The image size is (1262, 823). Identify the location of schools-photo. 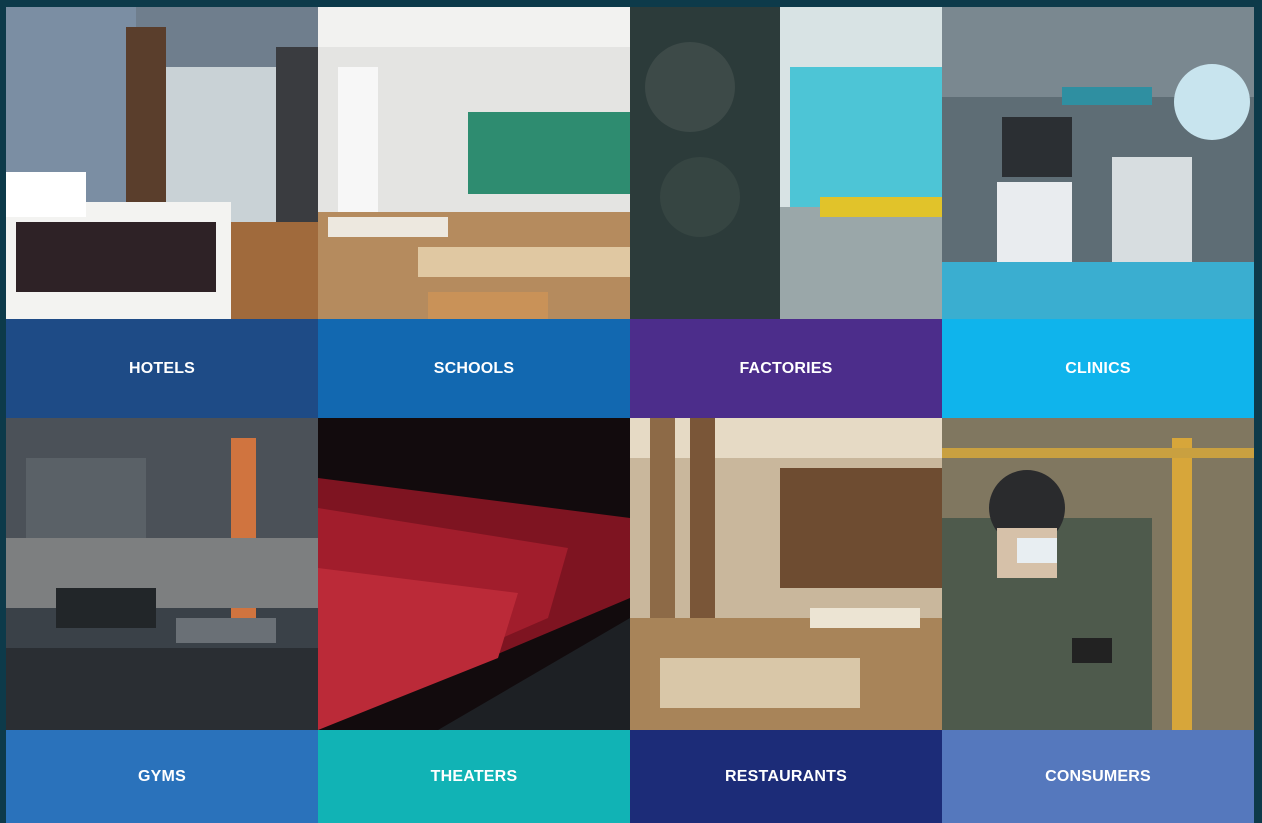
(474, 163).